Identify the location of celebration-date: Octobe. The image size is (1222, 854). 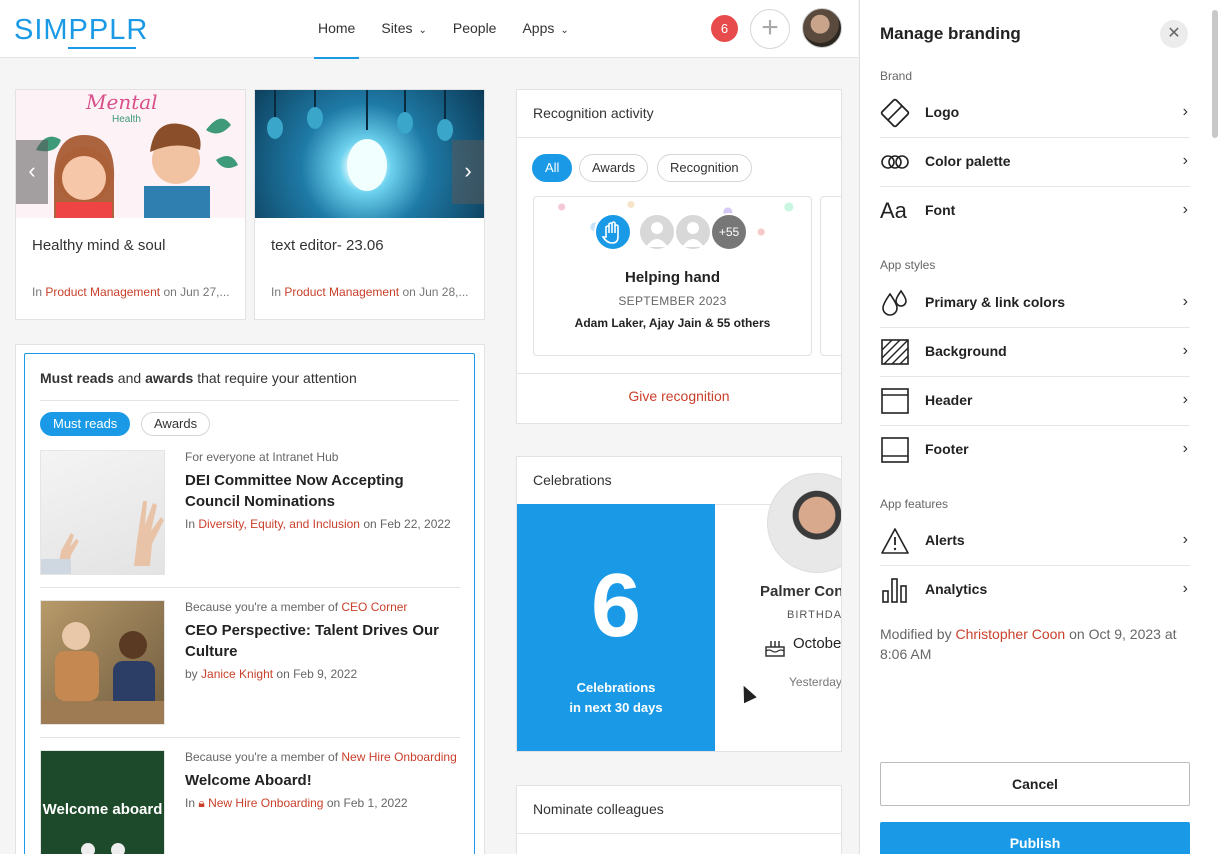
(817, 643).